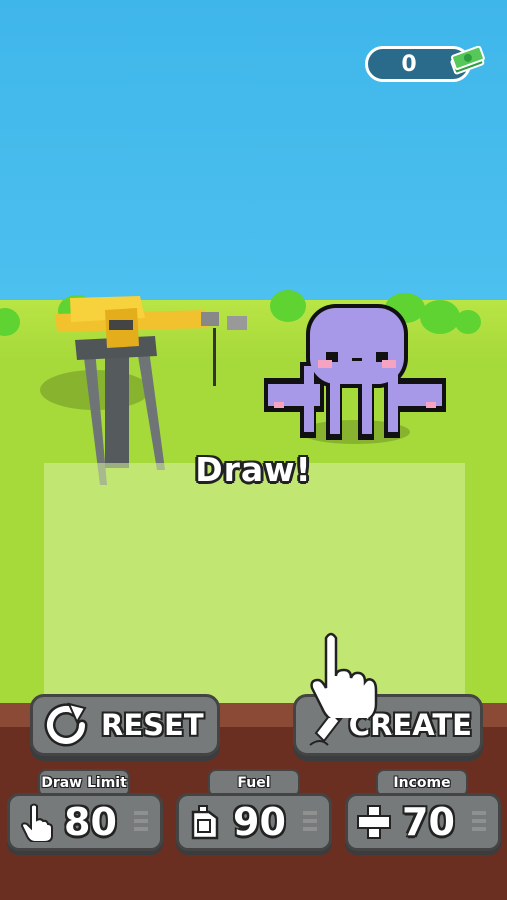  What do you see at coordinates (152, 725) in the screenshot?
I see `reset-label: RESET` at bounding box center [152, 725].